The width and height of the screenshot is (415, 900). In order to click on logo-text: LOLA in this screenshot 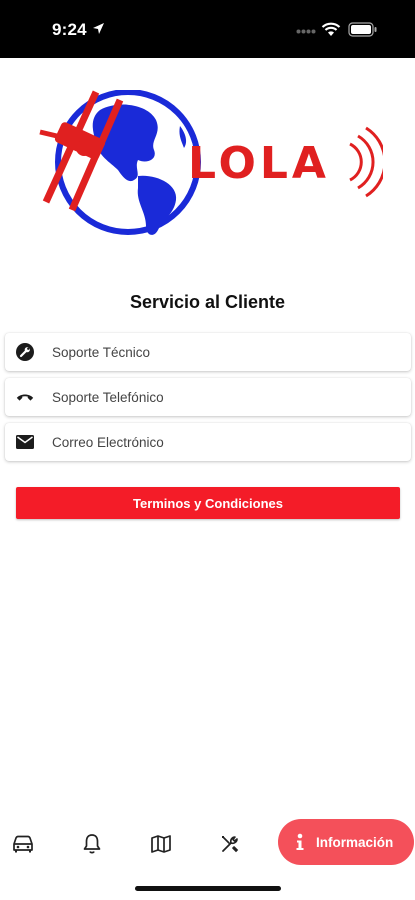, I will do `click(259, 163)`.